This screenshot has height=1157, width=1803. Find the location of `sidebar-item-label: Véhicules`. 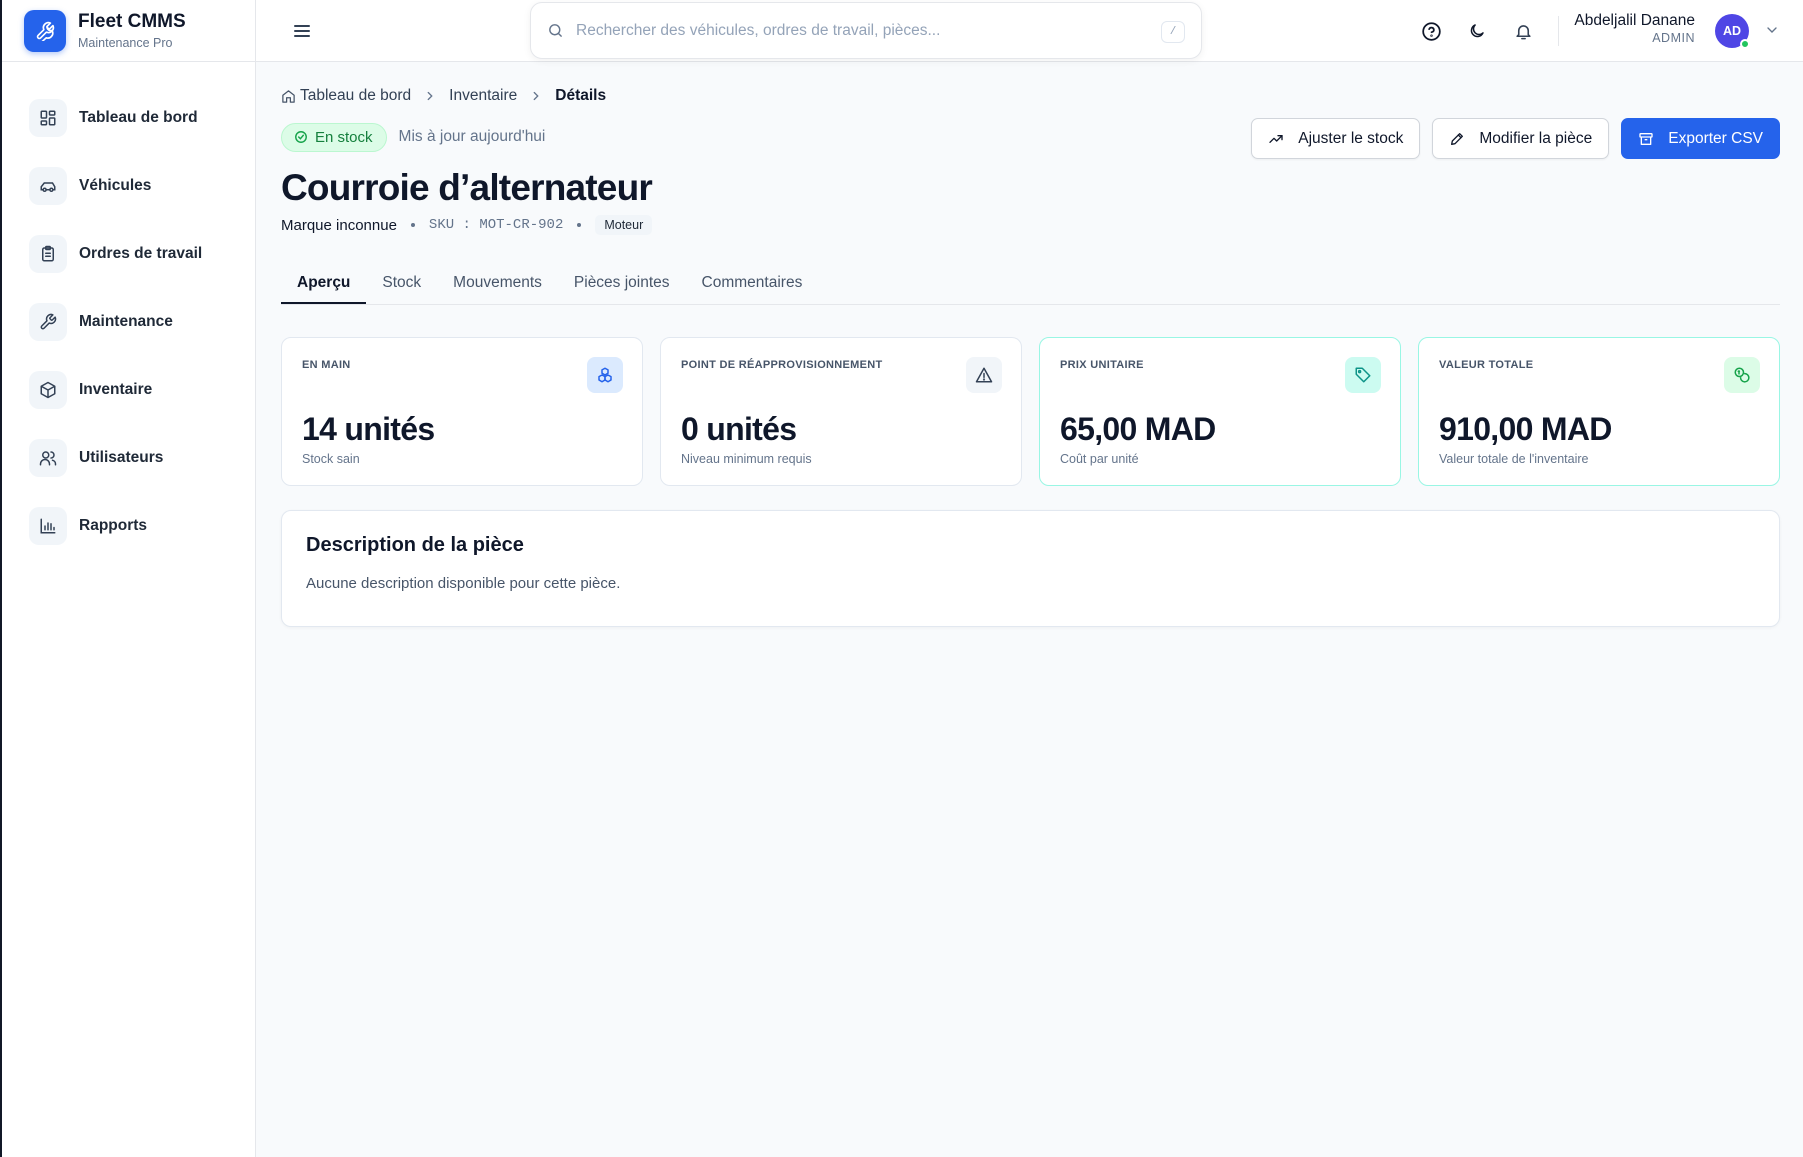

sidebar-item-label: Véhicules is located at coordinates (115, 185).